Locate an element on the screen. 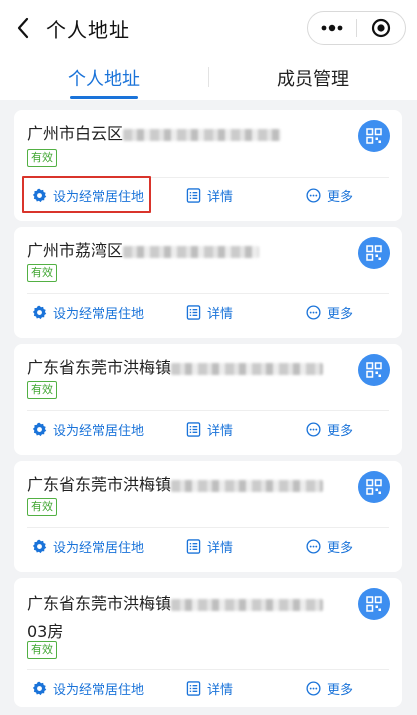 This screenshot has width=417, height=715. address-text: 广州市白云区 is located at coordinates (185, 134).